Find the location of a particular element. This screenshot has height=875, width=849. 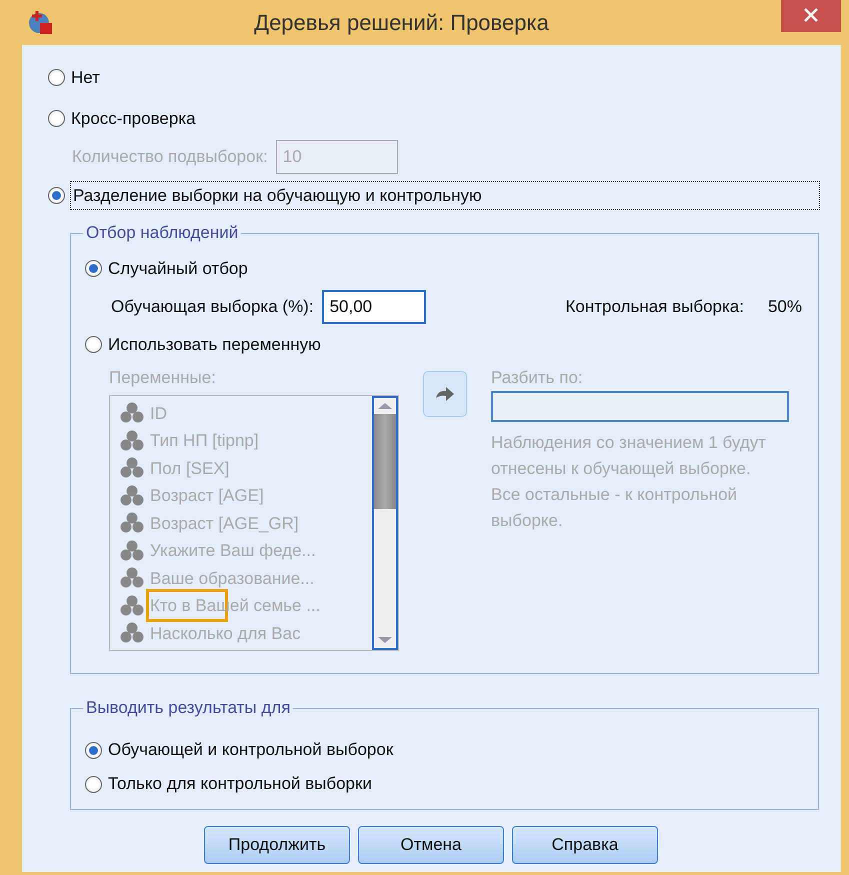

dialog-button: Справка is located at coordinates (585, 845).